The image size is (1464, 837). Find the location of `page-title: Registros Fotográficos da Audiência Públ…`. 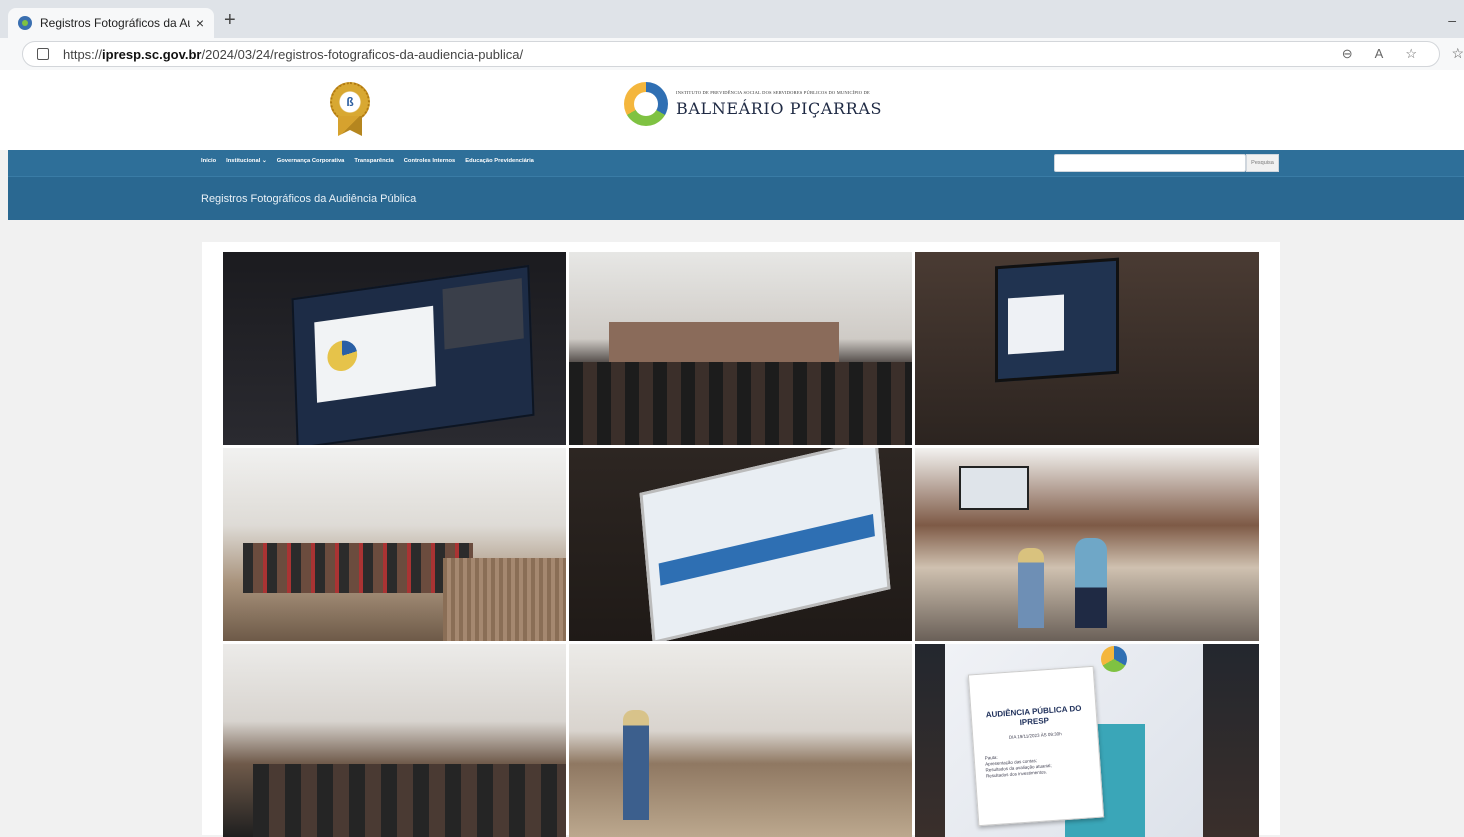

page-title: Registros Fotográficos da Audiência Públ… is located at coordinates (309, 199).